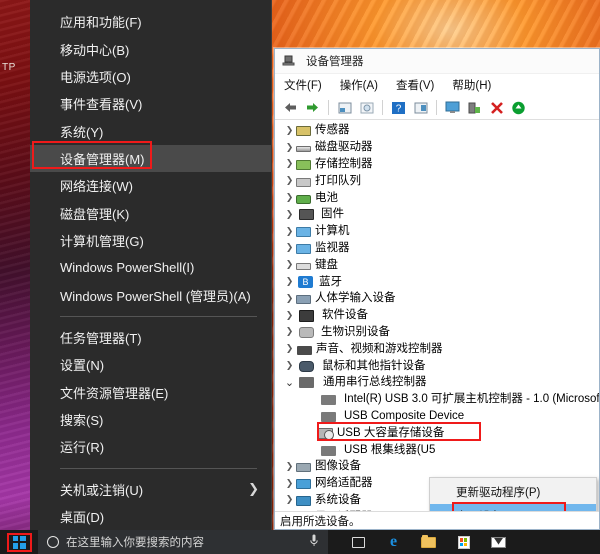 The width and height of the screenshot is (600, 554). What do you see at coordinates (150, 516) in the screenshot?
I see `winx-item-desktop: 桌面(D)` at bounding box center [150, 516].